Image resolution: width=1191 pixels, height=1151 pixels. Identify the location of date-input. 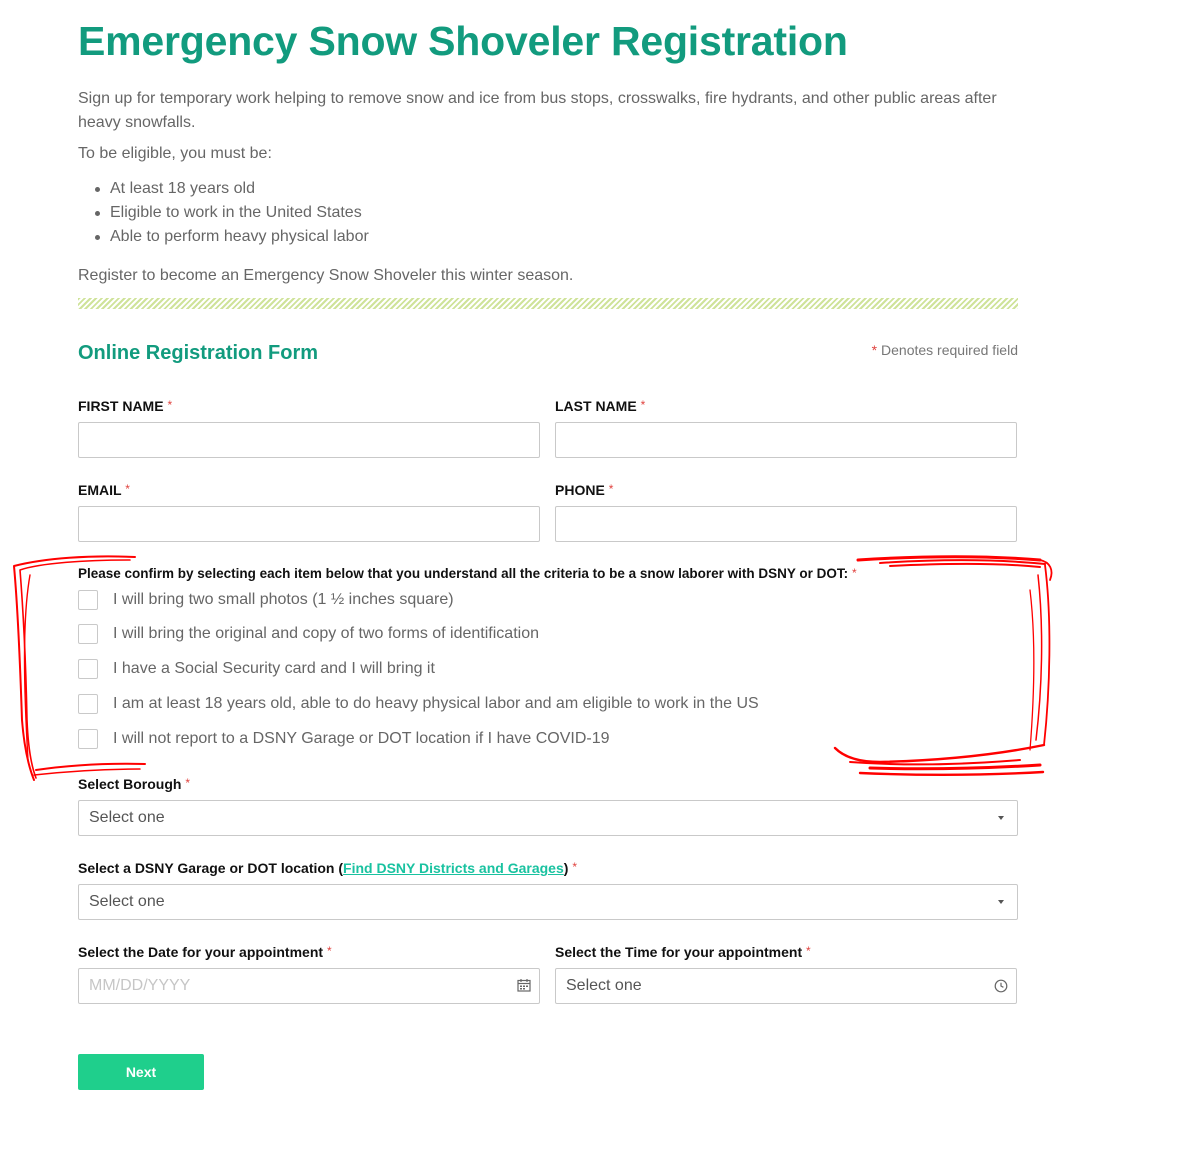
(309, 986).